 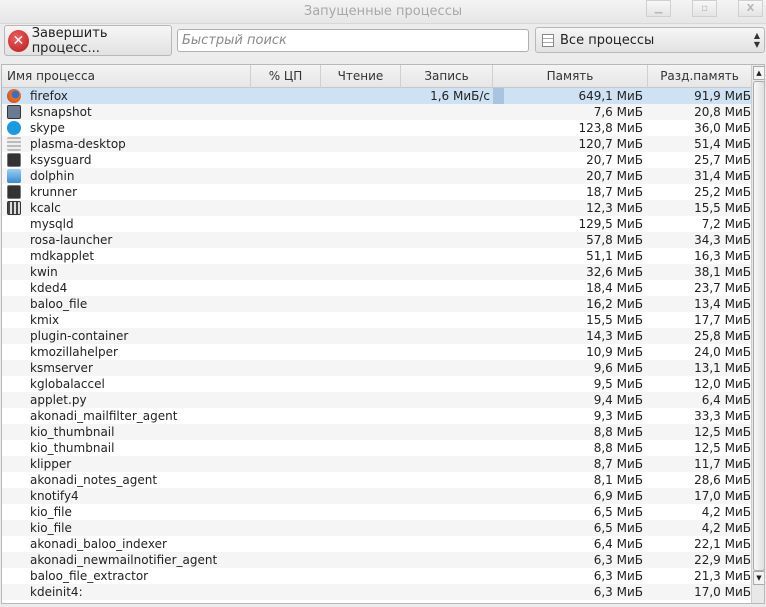 I want to click on process-name: klipper, so click(x=51, y=464).